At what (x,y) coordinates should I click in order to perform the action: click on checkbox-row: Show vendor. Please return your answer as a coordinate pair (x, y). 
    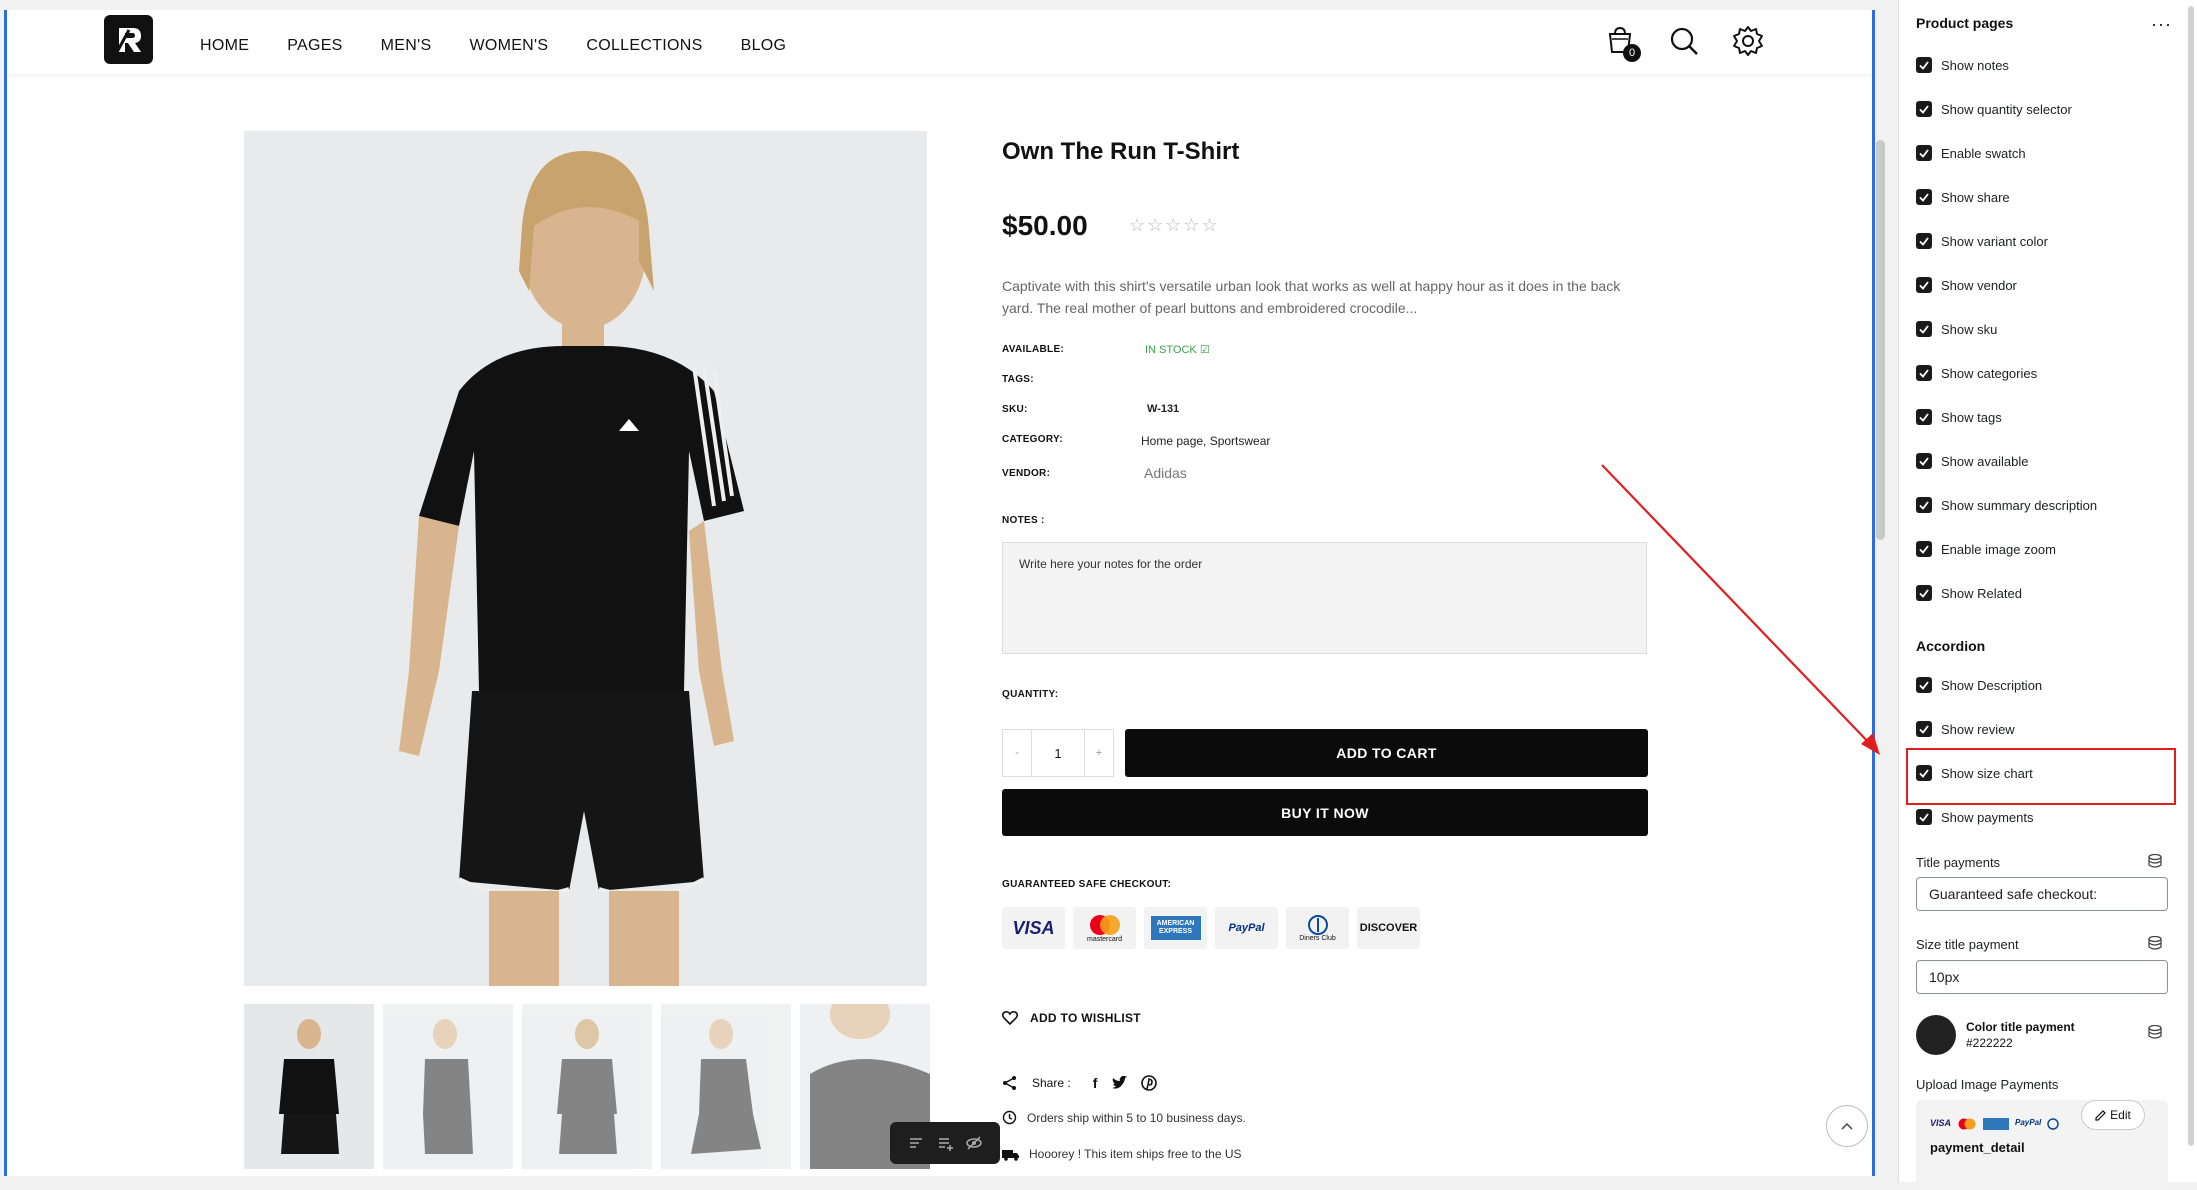
    Looking at the image, I should click on (1966, 285).